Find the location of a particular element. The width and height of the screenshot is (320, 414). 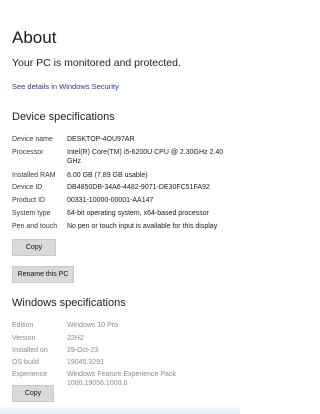

spec-value: 22H2 is located at coordinates (75, 338).